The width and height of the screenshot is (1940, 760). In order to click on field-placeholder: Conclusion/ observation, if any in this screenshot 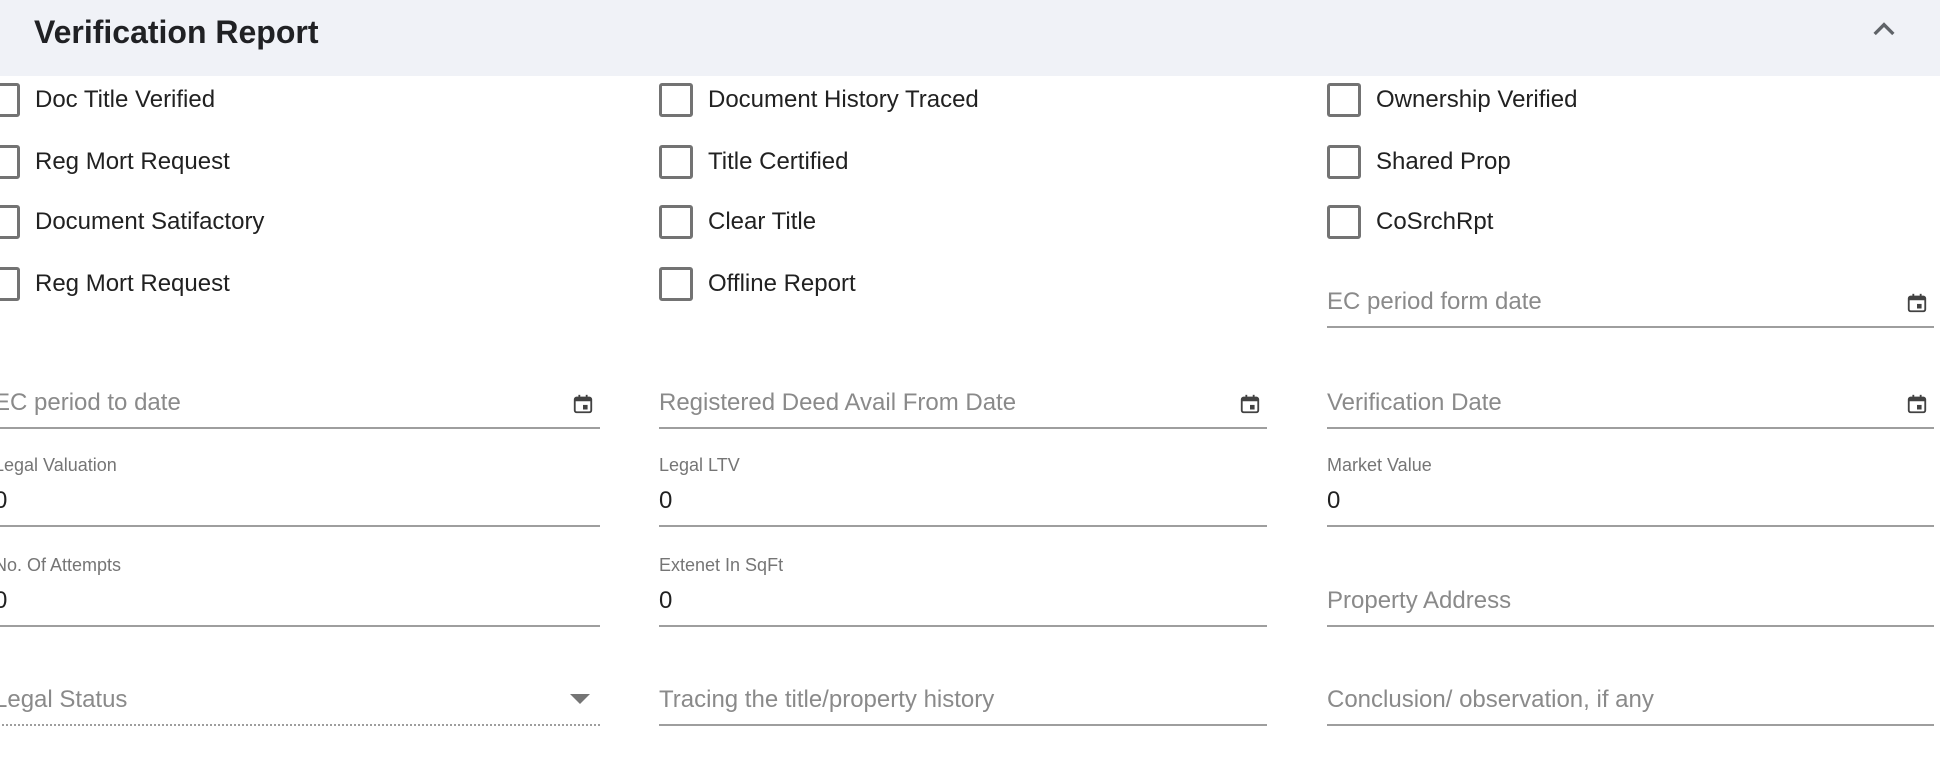, I will do `click(1490, 699)`.